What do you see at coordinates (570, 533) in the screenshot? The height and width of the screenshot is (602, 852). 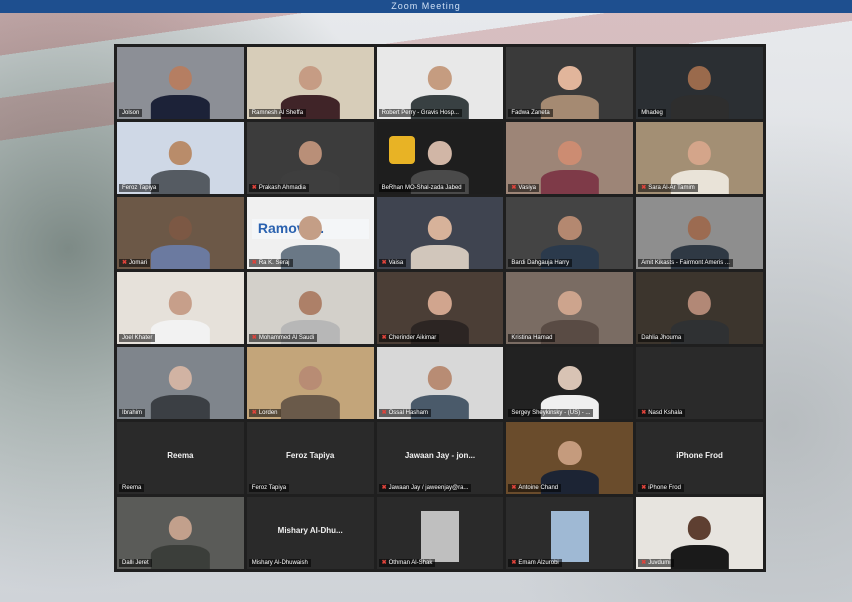 I see `participant-tile: ✖ Emam Alzurobi` at bounding box center [570, 533].